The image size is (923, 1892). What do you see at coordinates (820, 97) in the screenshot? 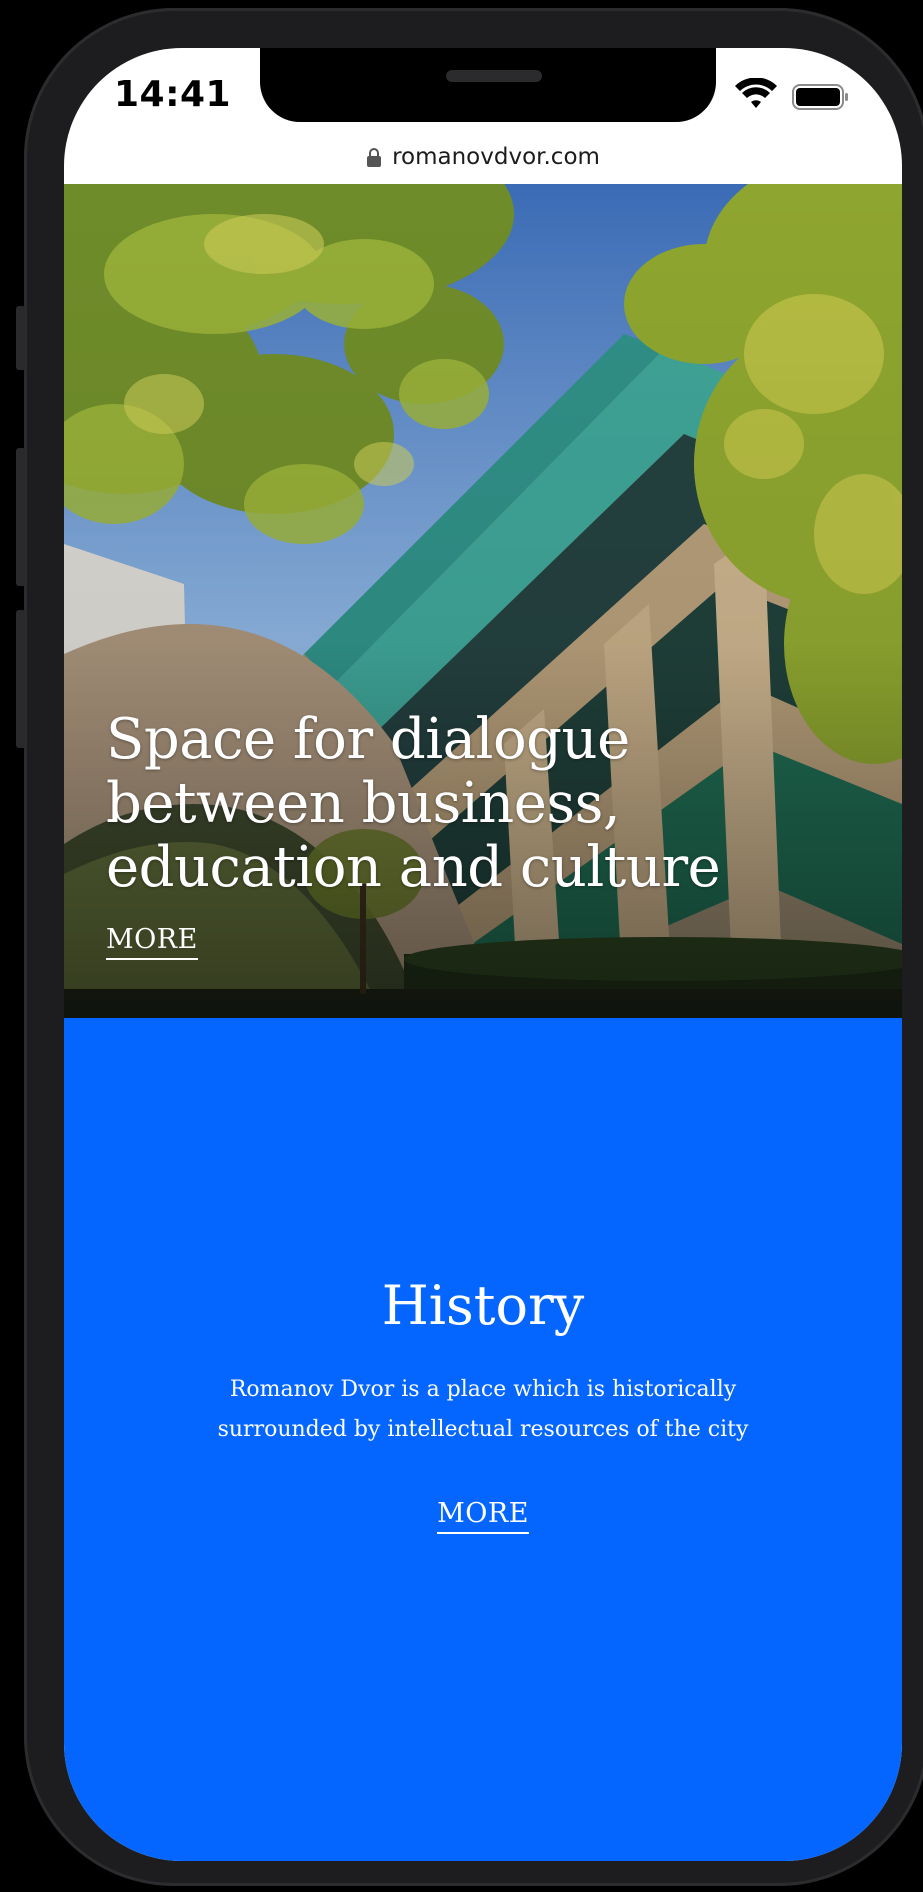
I see `battery-icon` at bounding box center [820, 97].